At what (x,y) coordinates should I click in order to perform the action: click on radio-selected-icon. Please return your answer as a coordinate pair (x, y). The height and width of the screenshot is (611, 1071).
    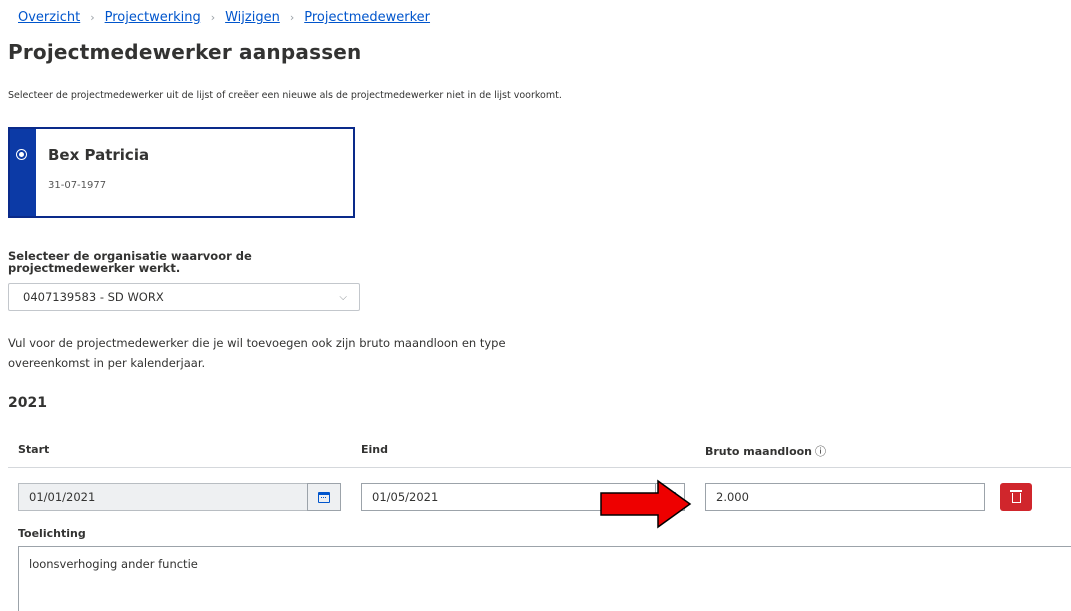
    Looking at the image, I should click on (21, 154).